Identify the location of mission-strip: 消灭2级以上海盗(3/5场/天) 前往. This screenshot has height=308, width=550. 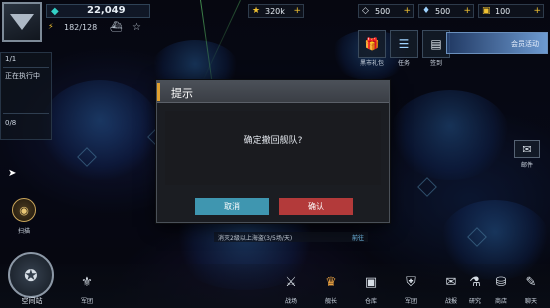
(291, 237).